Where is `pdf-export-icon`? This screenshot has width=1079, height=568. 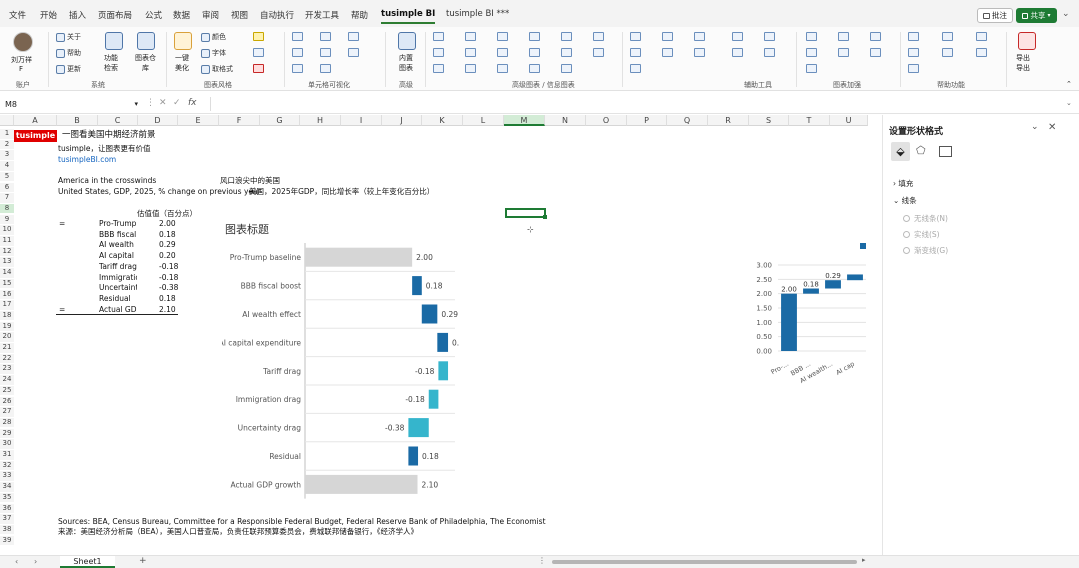
pdf-export-icon is located at coordinates (1027, 41).